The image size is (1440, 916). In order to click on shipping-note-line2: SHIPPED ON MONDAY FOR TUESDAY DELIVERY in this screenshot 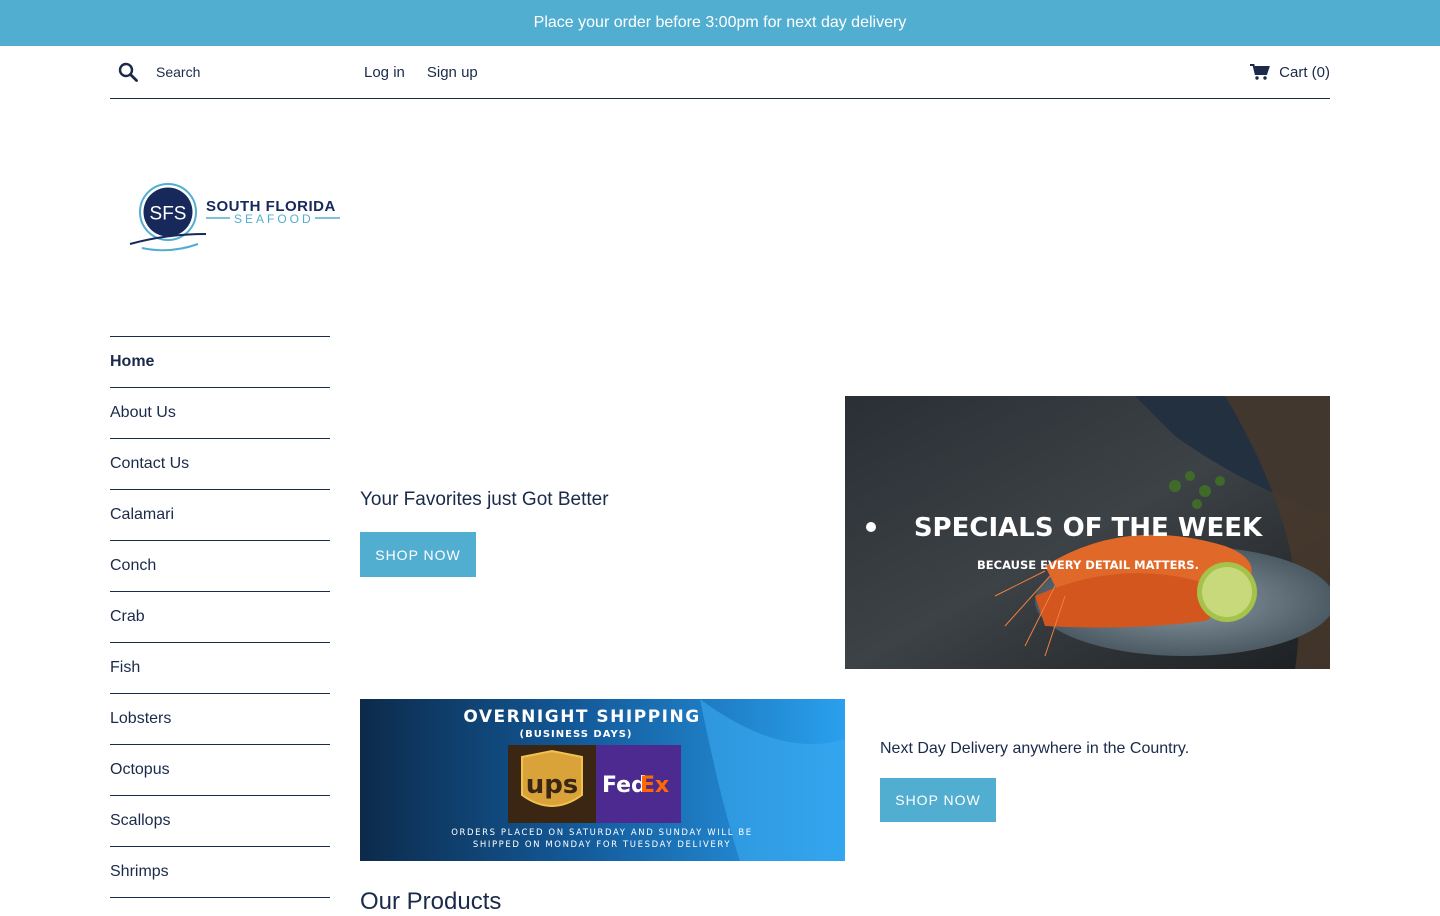, I will do `click(602, 845)`.